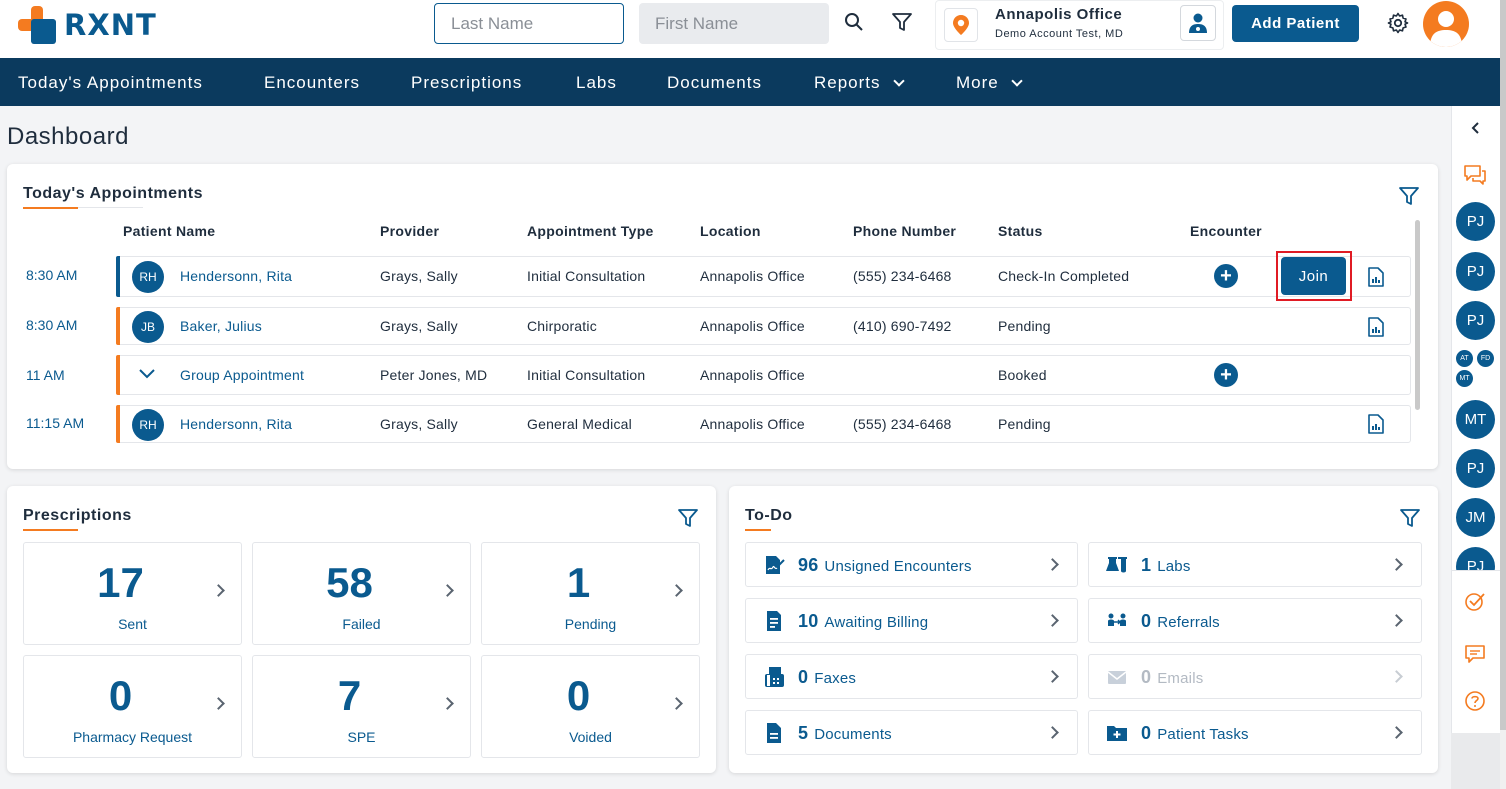 The height and width of the screenshot is (789, 1506). Describe the element at coordinates (1475, 175) in the screenshot. I see `chat-bubbles-icon` at that location.